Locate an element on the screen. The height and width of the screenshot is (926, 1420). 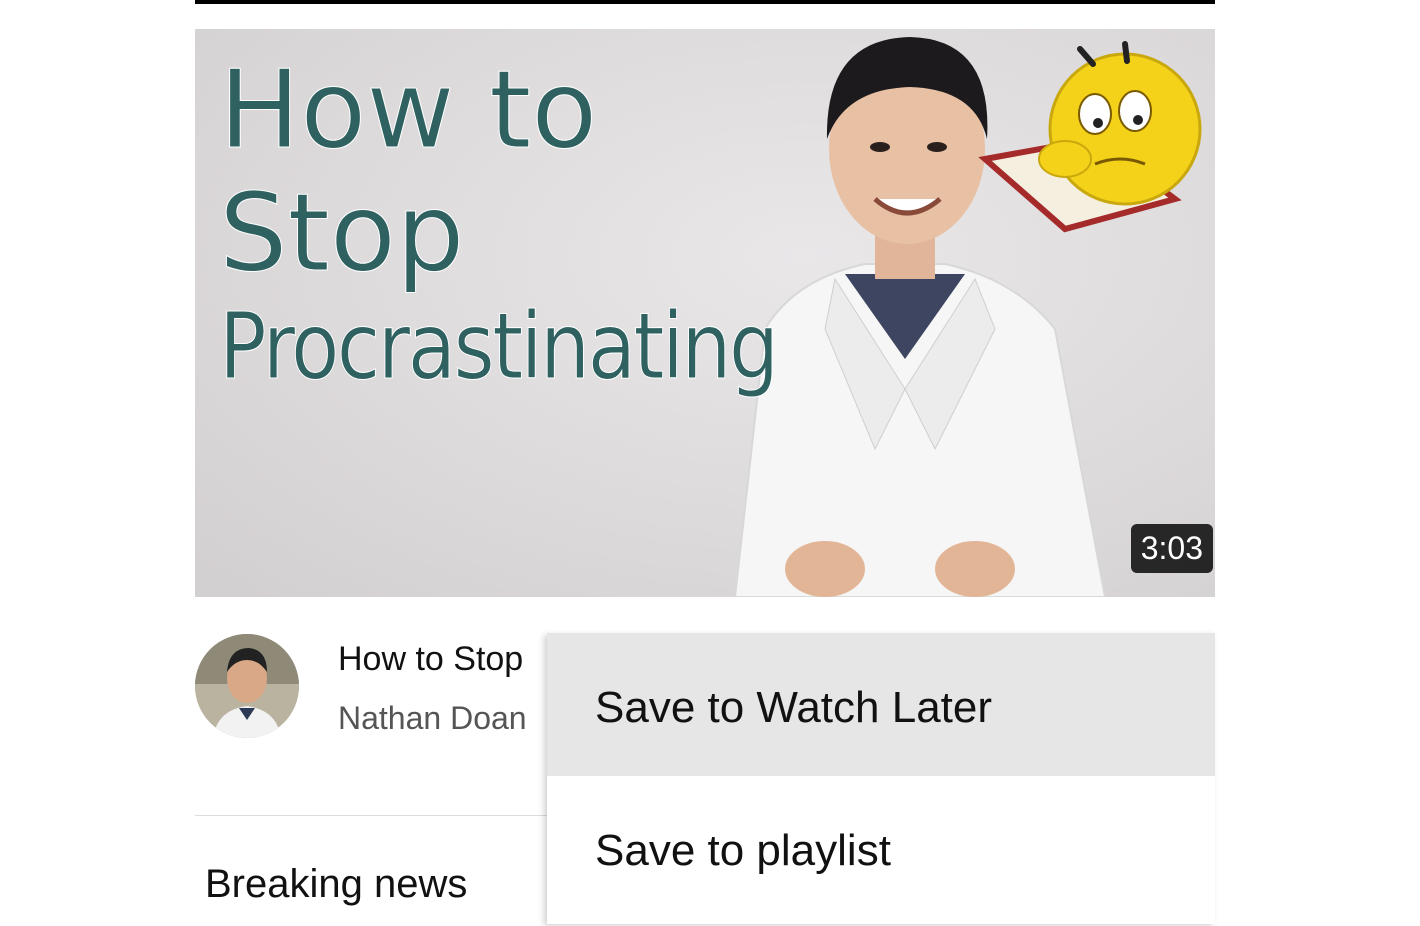
thumbnail-title-line-1: How to is located at coordinates (408, 110).